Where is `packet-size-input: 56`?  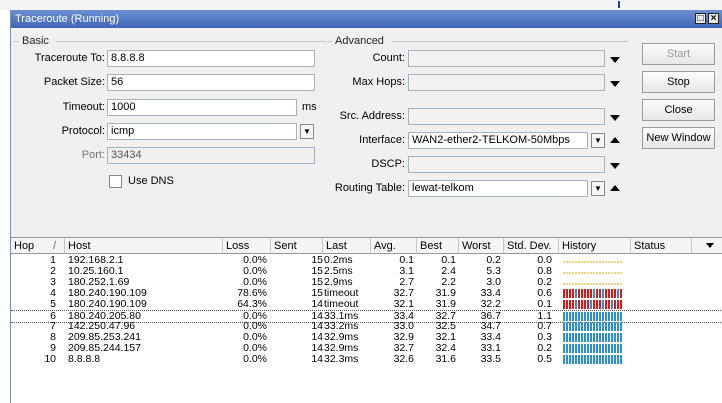 packet-size-input: 56 is located at coordinates (211, 82).